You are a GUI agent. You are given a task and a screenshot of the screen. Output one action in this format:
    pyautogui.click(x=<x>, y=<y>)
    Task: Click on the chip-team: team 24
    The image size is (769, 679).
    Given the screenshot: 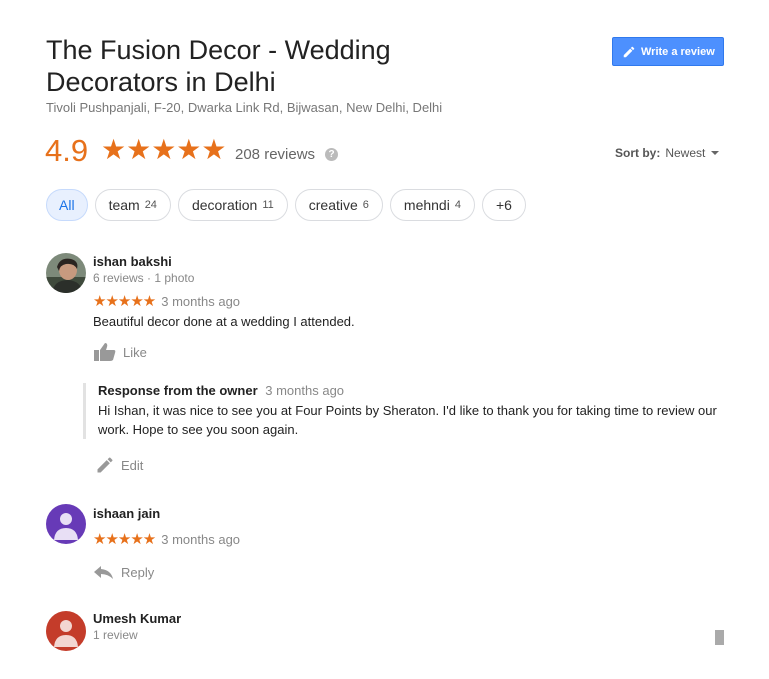 What is the action you would take?
    pyautogui.click(x=132, y=205)
    